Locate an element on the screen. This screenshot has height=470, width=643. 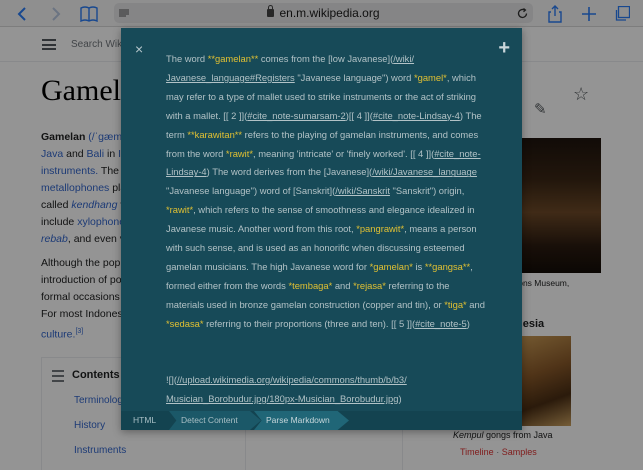
add-icon: + is located at coordinates (504, 48).